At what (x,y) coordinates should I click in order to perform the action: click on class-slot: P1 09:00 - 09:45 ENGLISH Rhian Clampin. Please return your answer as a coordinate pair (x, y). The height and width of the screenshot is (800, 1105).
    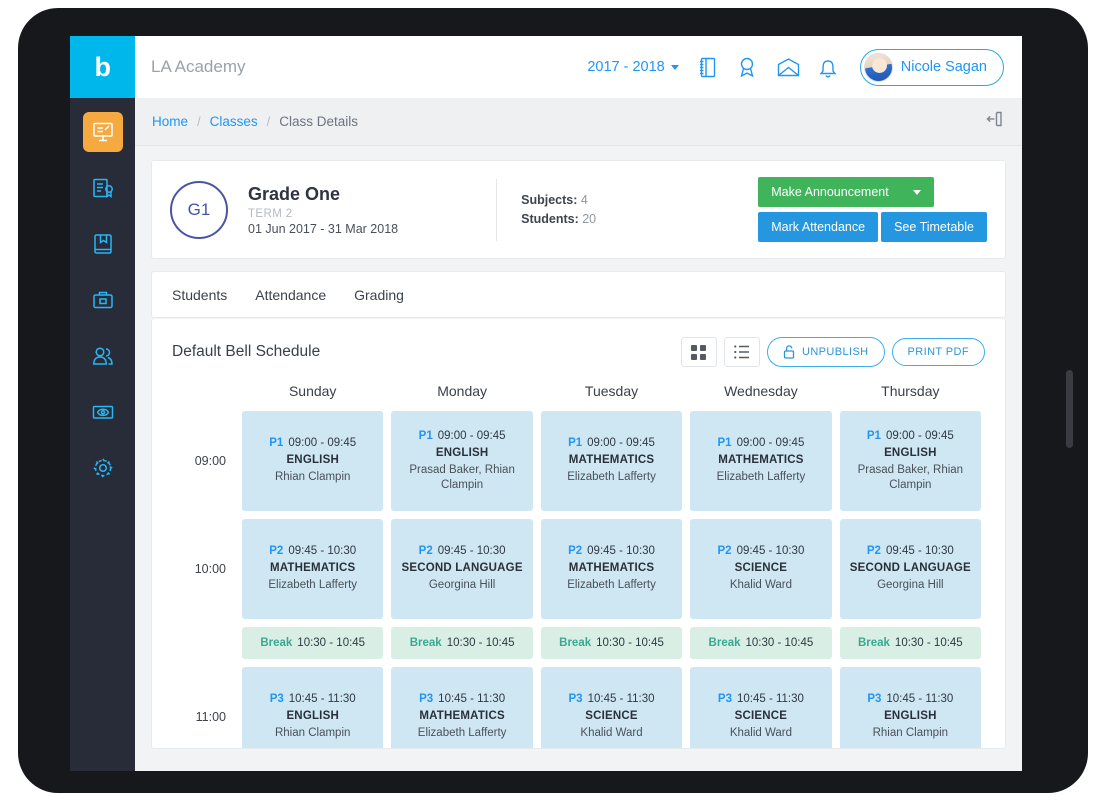
    Looking at the image, I should click on (313, 461).